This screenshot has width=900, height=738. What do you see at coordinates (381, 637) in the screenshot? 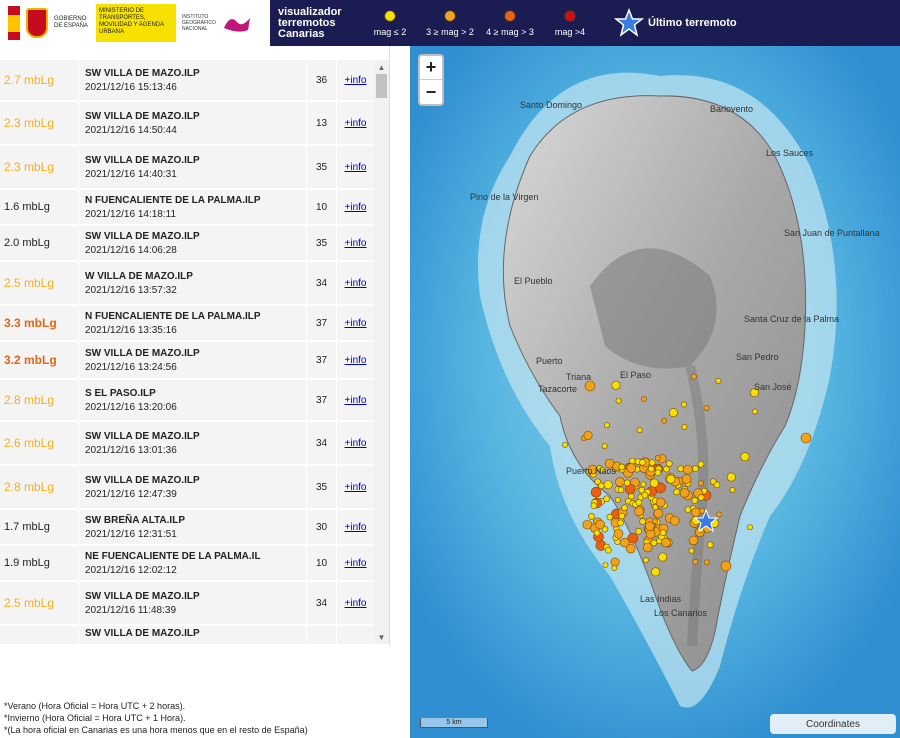
I see `scroll-down-arrow-icon: ▼` at bounding box center [381, 637].